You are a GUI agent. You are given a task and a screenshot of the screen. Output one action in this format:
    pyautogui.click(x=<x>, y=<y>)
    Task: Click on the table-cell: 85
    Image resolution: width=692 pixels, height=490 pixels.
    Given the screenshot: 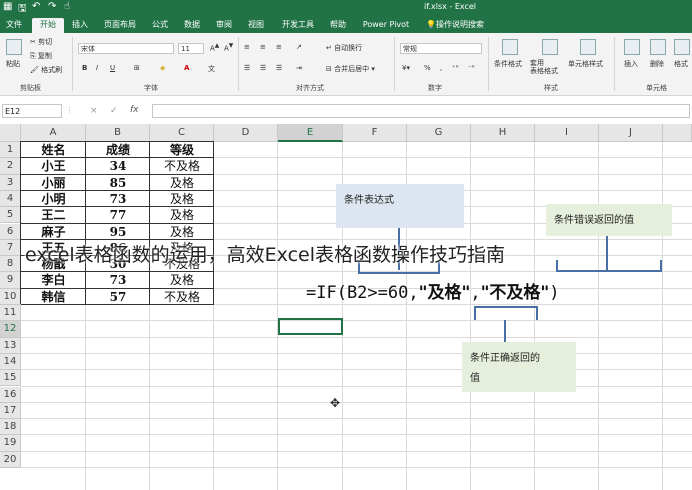 What is the action you would take?
    pyautogui.click(x=118, y=183)
    